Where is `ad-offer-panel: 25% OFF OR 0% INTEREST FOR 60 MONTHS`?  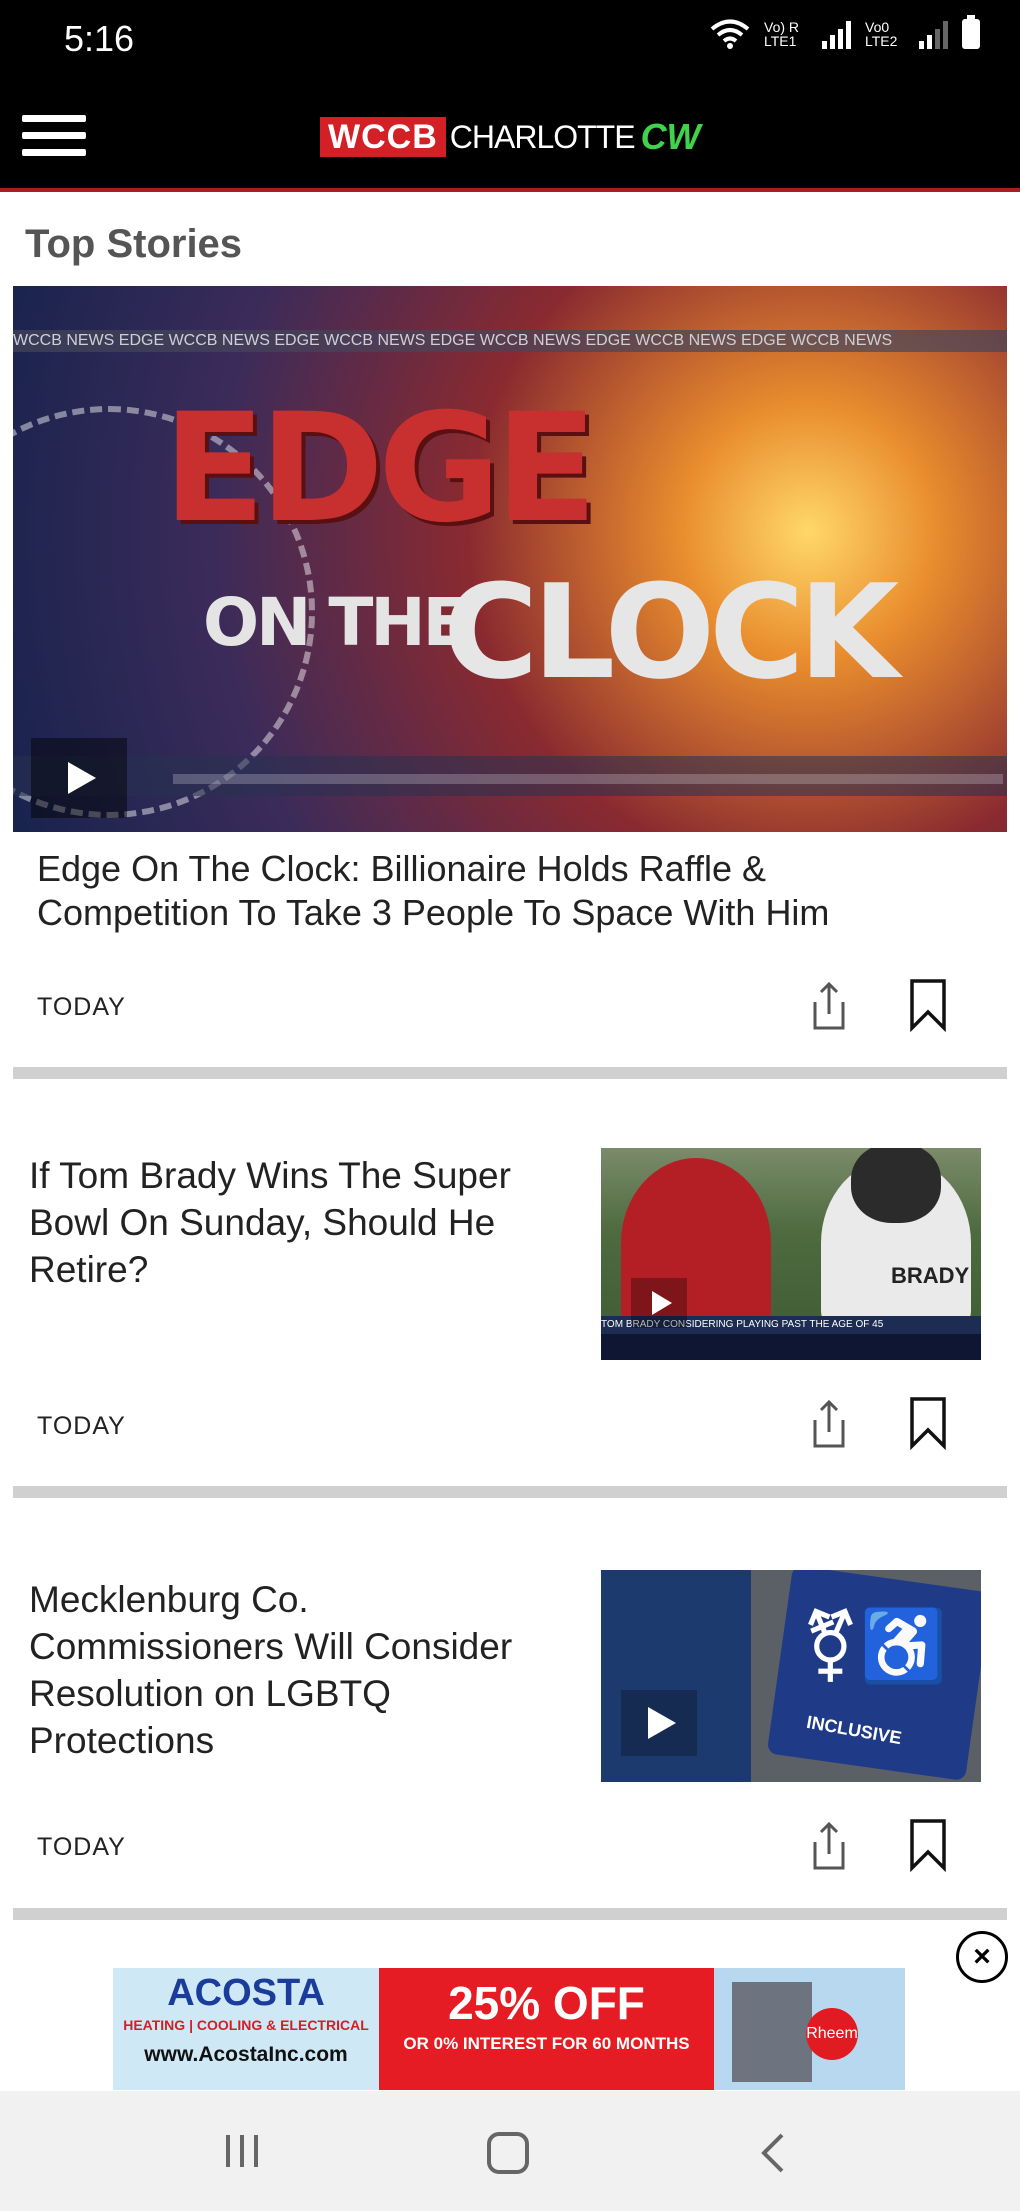 ad-offer-panel: 25% OFF OR 0% INTEREST FOR 60 MONTHS is located at coordinates (546, 2029).